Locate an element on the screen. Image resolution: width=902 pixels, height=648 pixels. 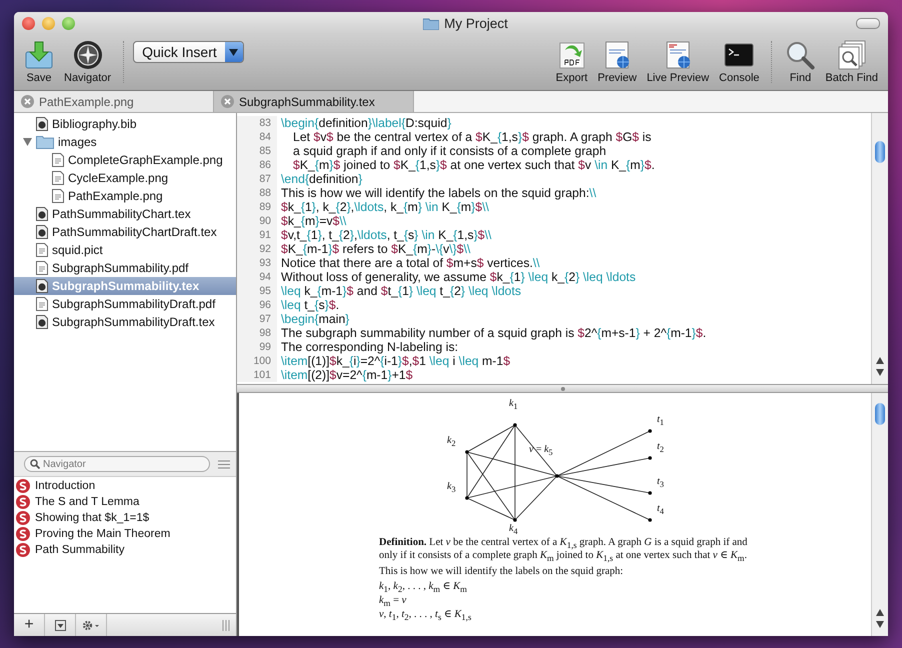
quick-insert-dropdown: Quick Insert is located at coordinates (188, 52).